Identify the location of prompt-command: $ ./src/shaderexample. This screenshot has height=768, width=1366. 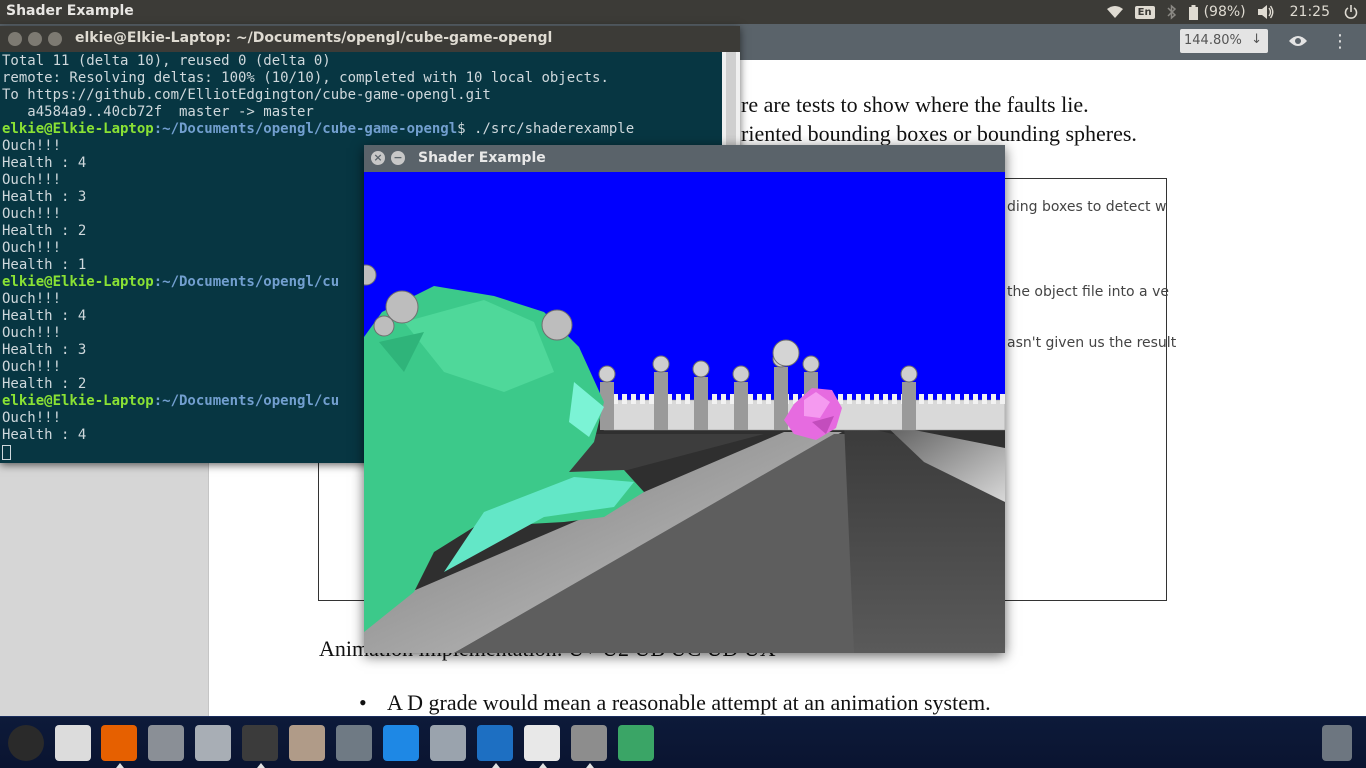
(546, 129).